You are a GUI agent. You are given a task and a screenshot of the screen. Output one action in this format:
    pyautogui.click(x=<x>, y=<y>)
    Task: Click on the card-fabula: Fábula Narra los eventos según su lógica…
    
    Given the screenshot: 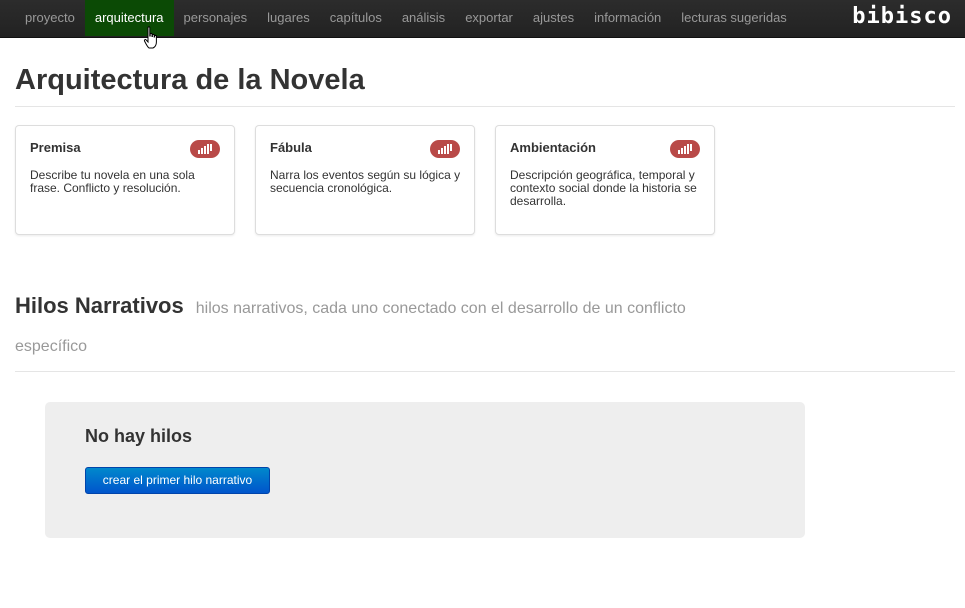 What is the action you would take?
    pyautogui.click(x=365, y=180)
    